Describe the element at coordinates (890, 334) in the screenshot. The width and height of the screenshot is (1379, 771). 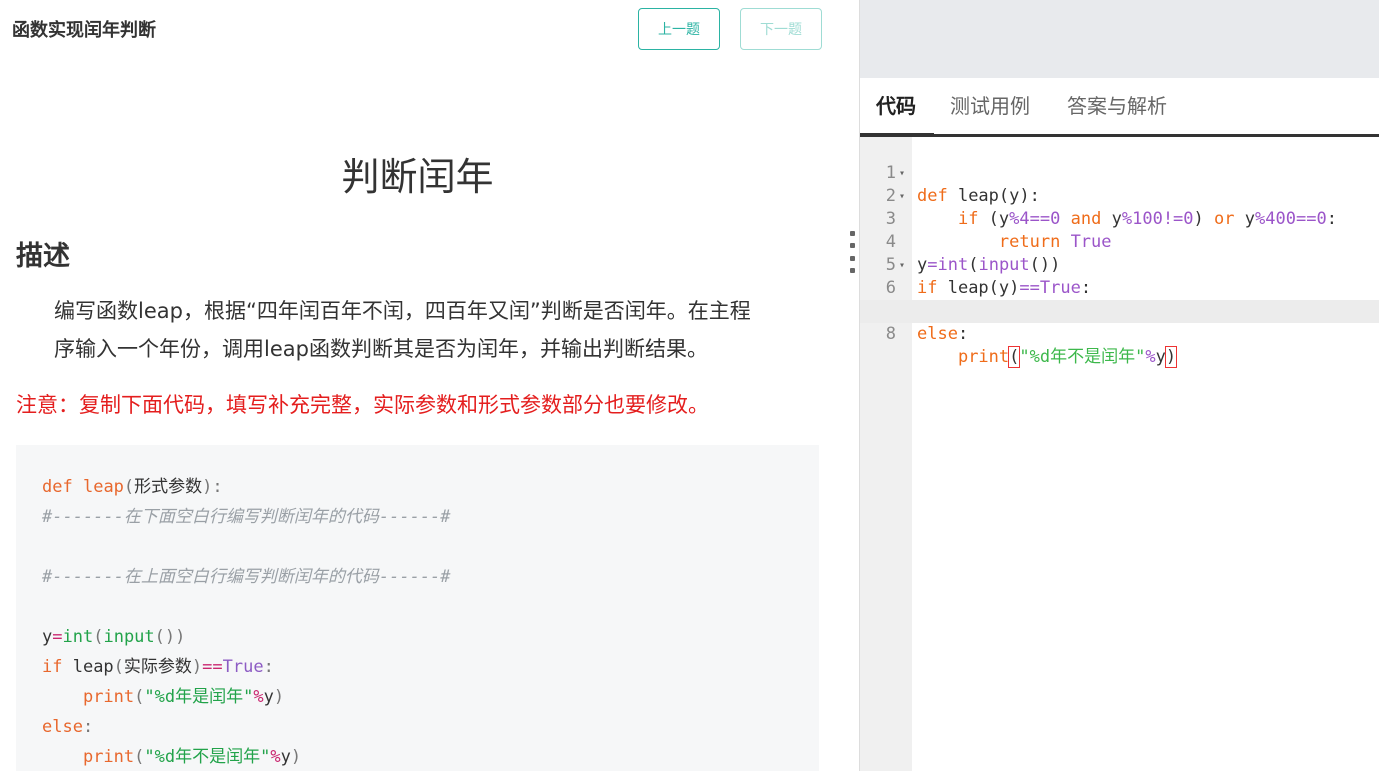
I see `line-number: 8` at that location.